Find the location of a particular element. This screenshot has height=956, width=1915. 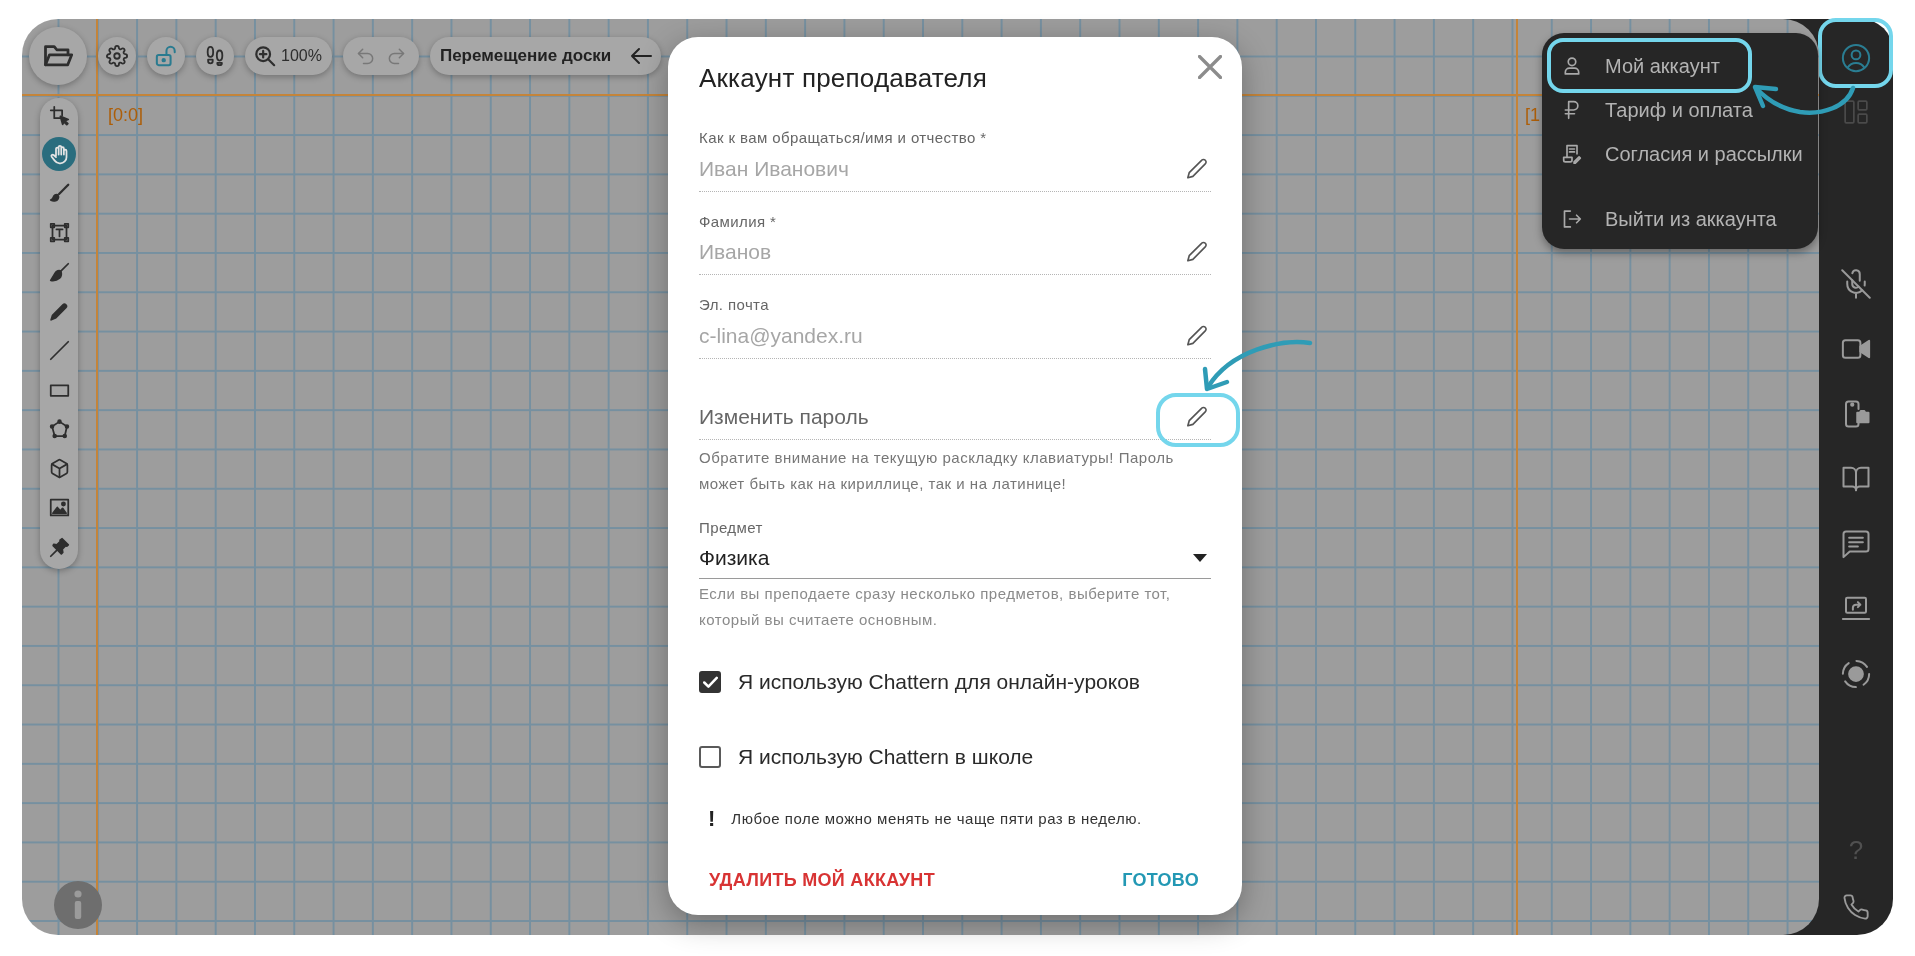

phone-icon is located at coordinates (1856, 907).